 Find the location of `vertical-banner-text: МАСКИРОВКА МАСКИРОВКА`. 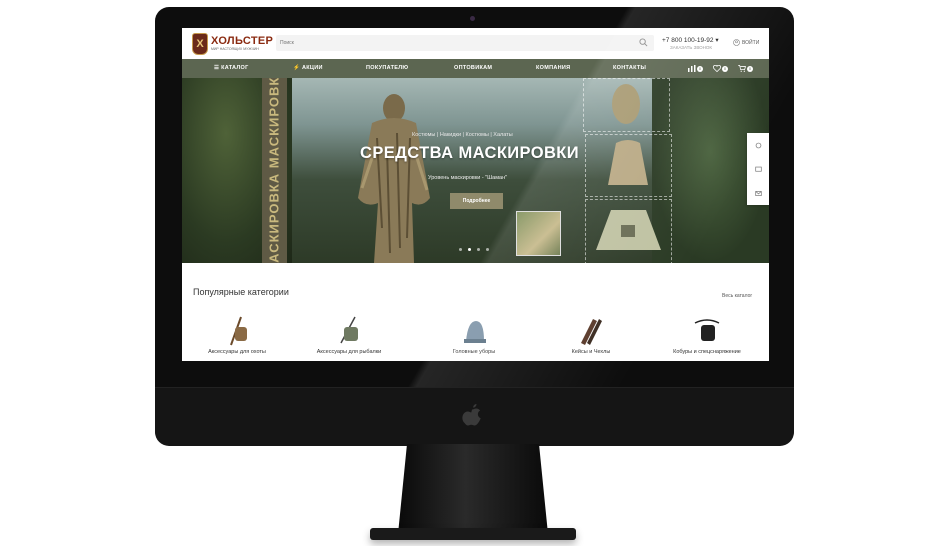

vertical-banner-text: МАСКИРОВКА МАСКИРОВКА is located at coordinates (275, 170).